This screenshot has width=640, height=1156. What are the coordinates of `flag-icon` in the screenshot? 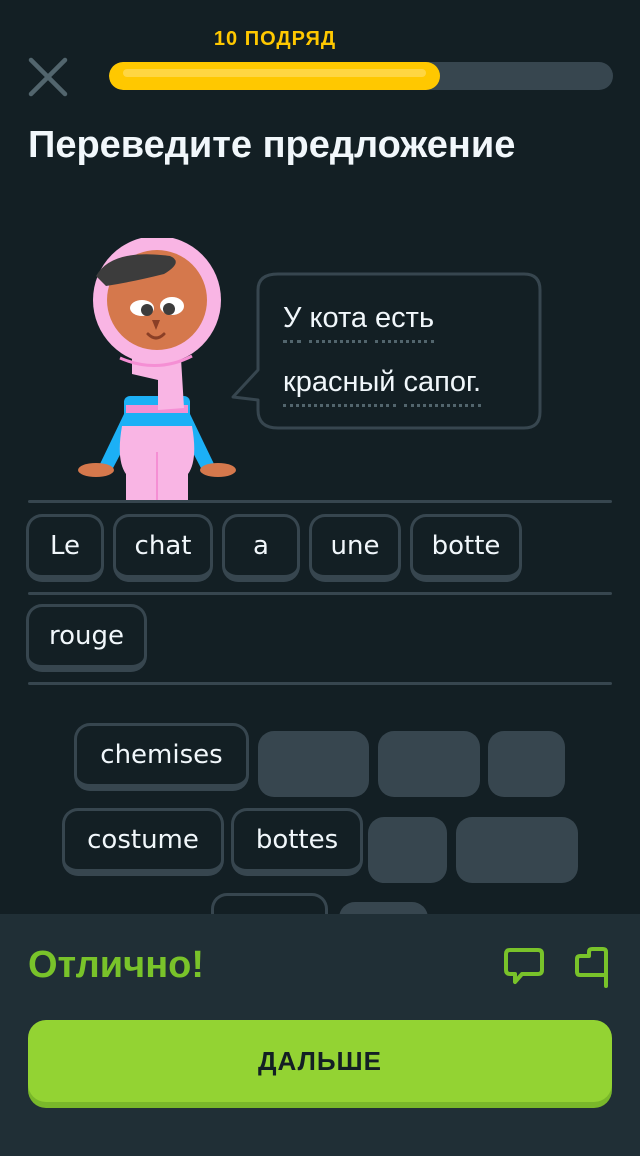 It's located at (591, 967).